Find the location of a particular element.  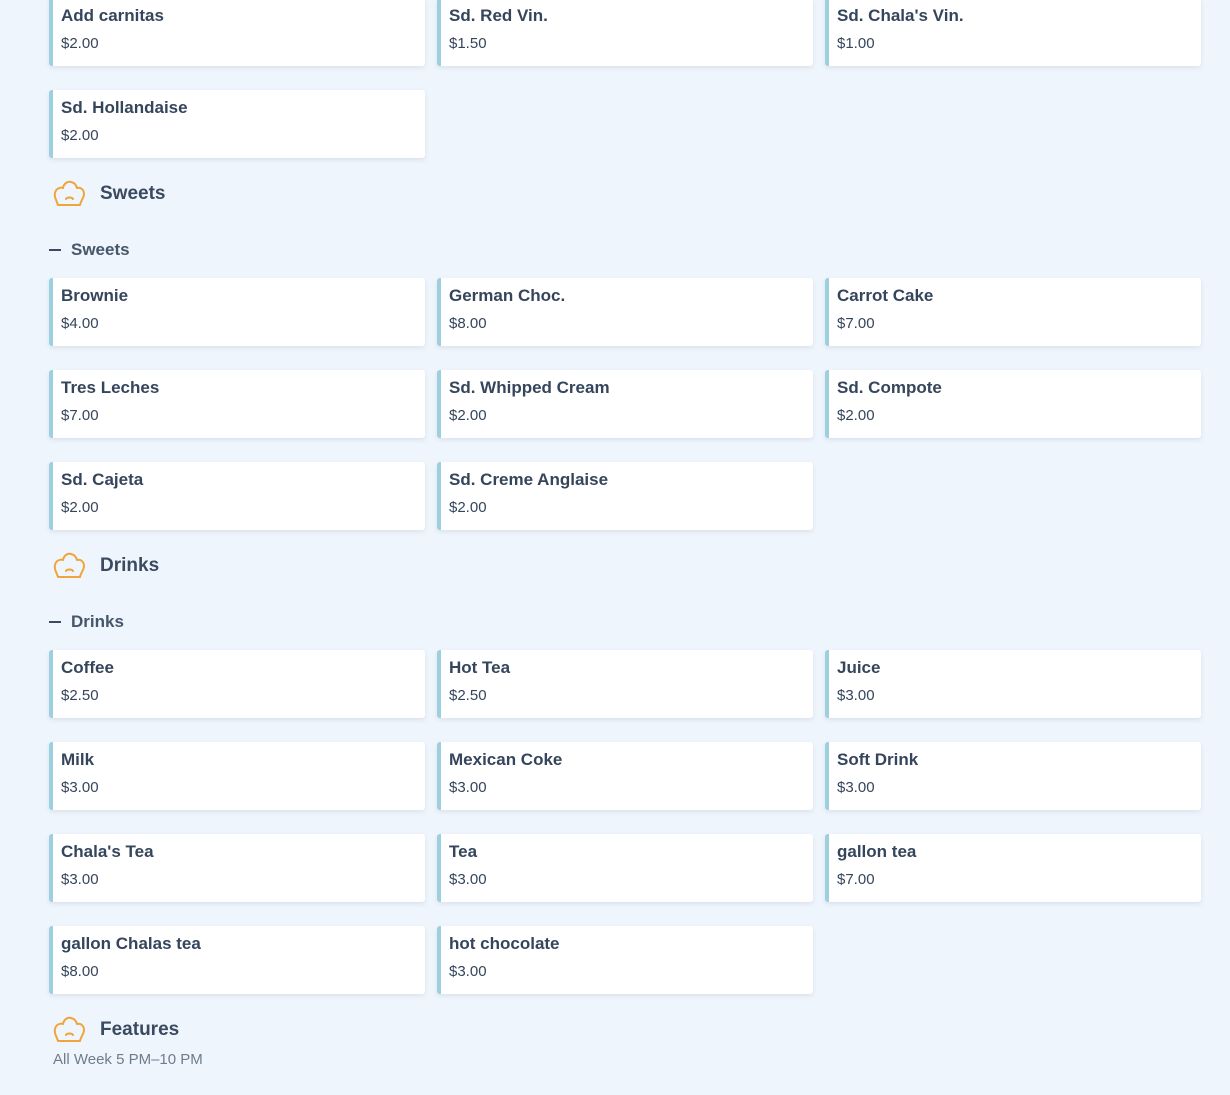

menu-item-card: Sd. Creme Anglaise $2.00 is located at coordinates (625, 496).